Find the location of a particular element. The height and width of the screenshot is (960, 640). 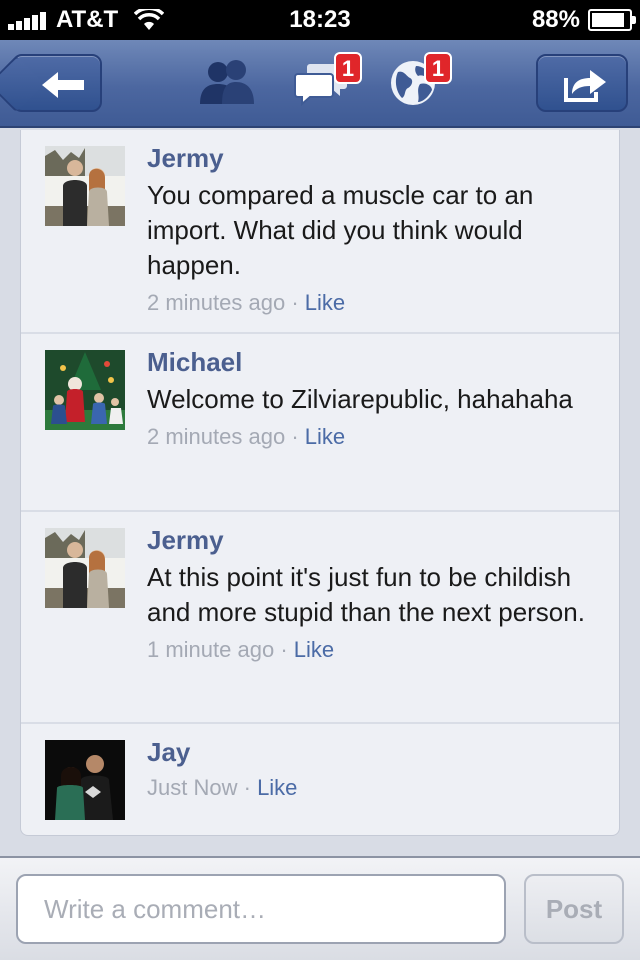

comment-item: Jay Just Now · Like is located at coordinates (320, 779).